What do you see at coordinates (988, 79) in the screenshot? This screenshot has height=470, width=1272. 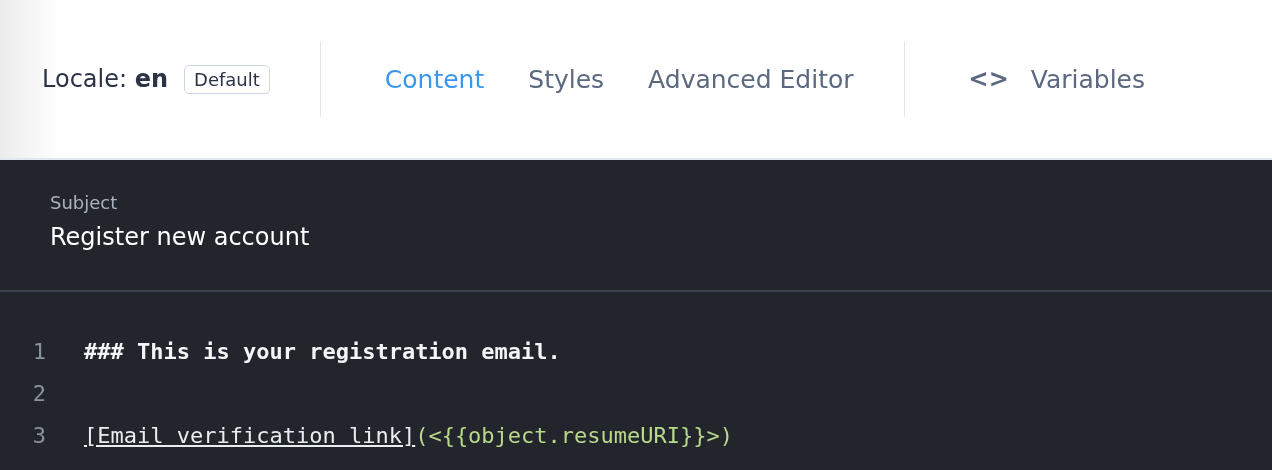 I see `code-icon: <>` at bounding box center [988, 79].